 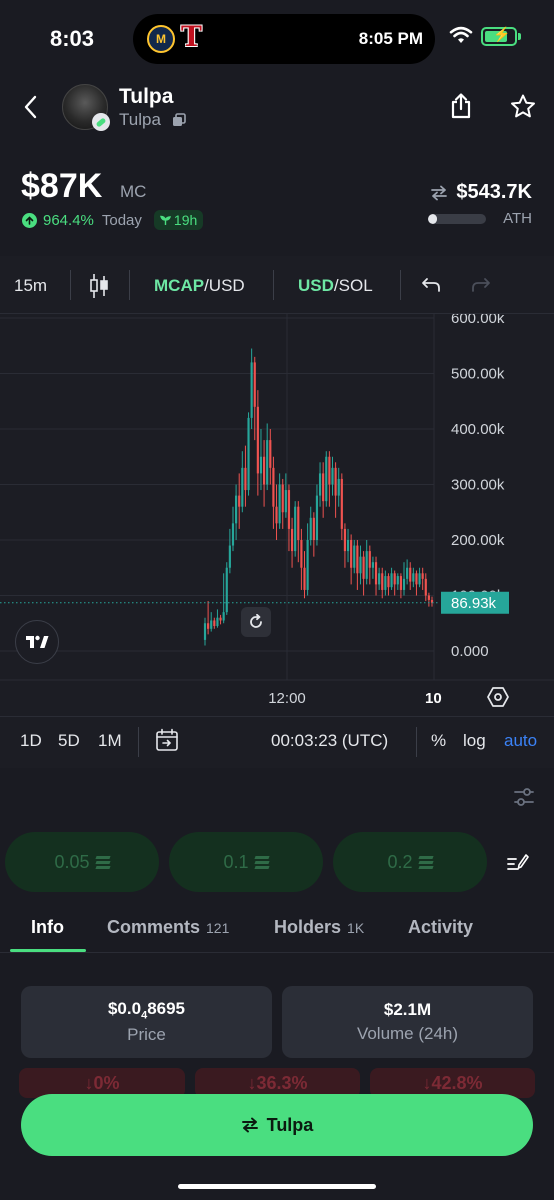 What do you see at coordinates (519, 36) in the screenshot?
I see `battery-cap` at bounding box center [519, 36].